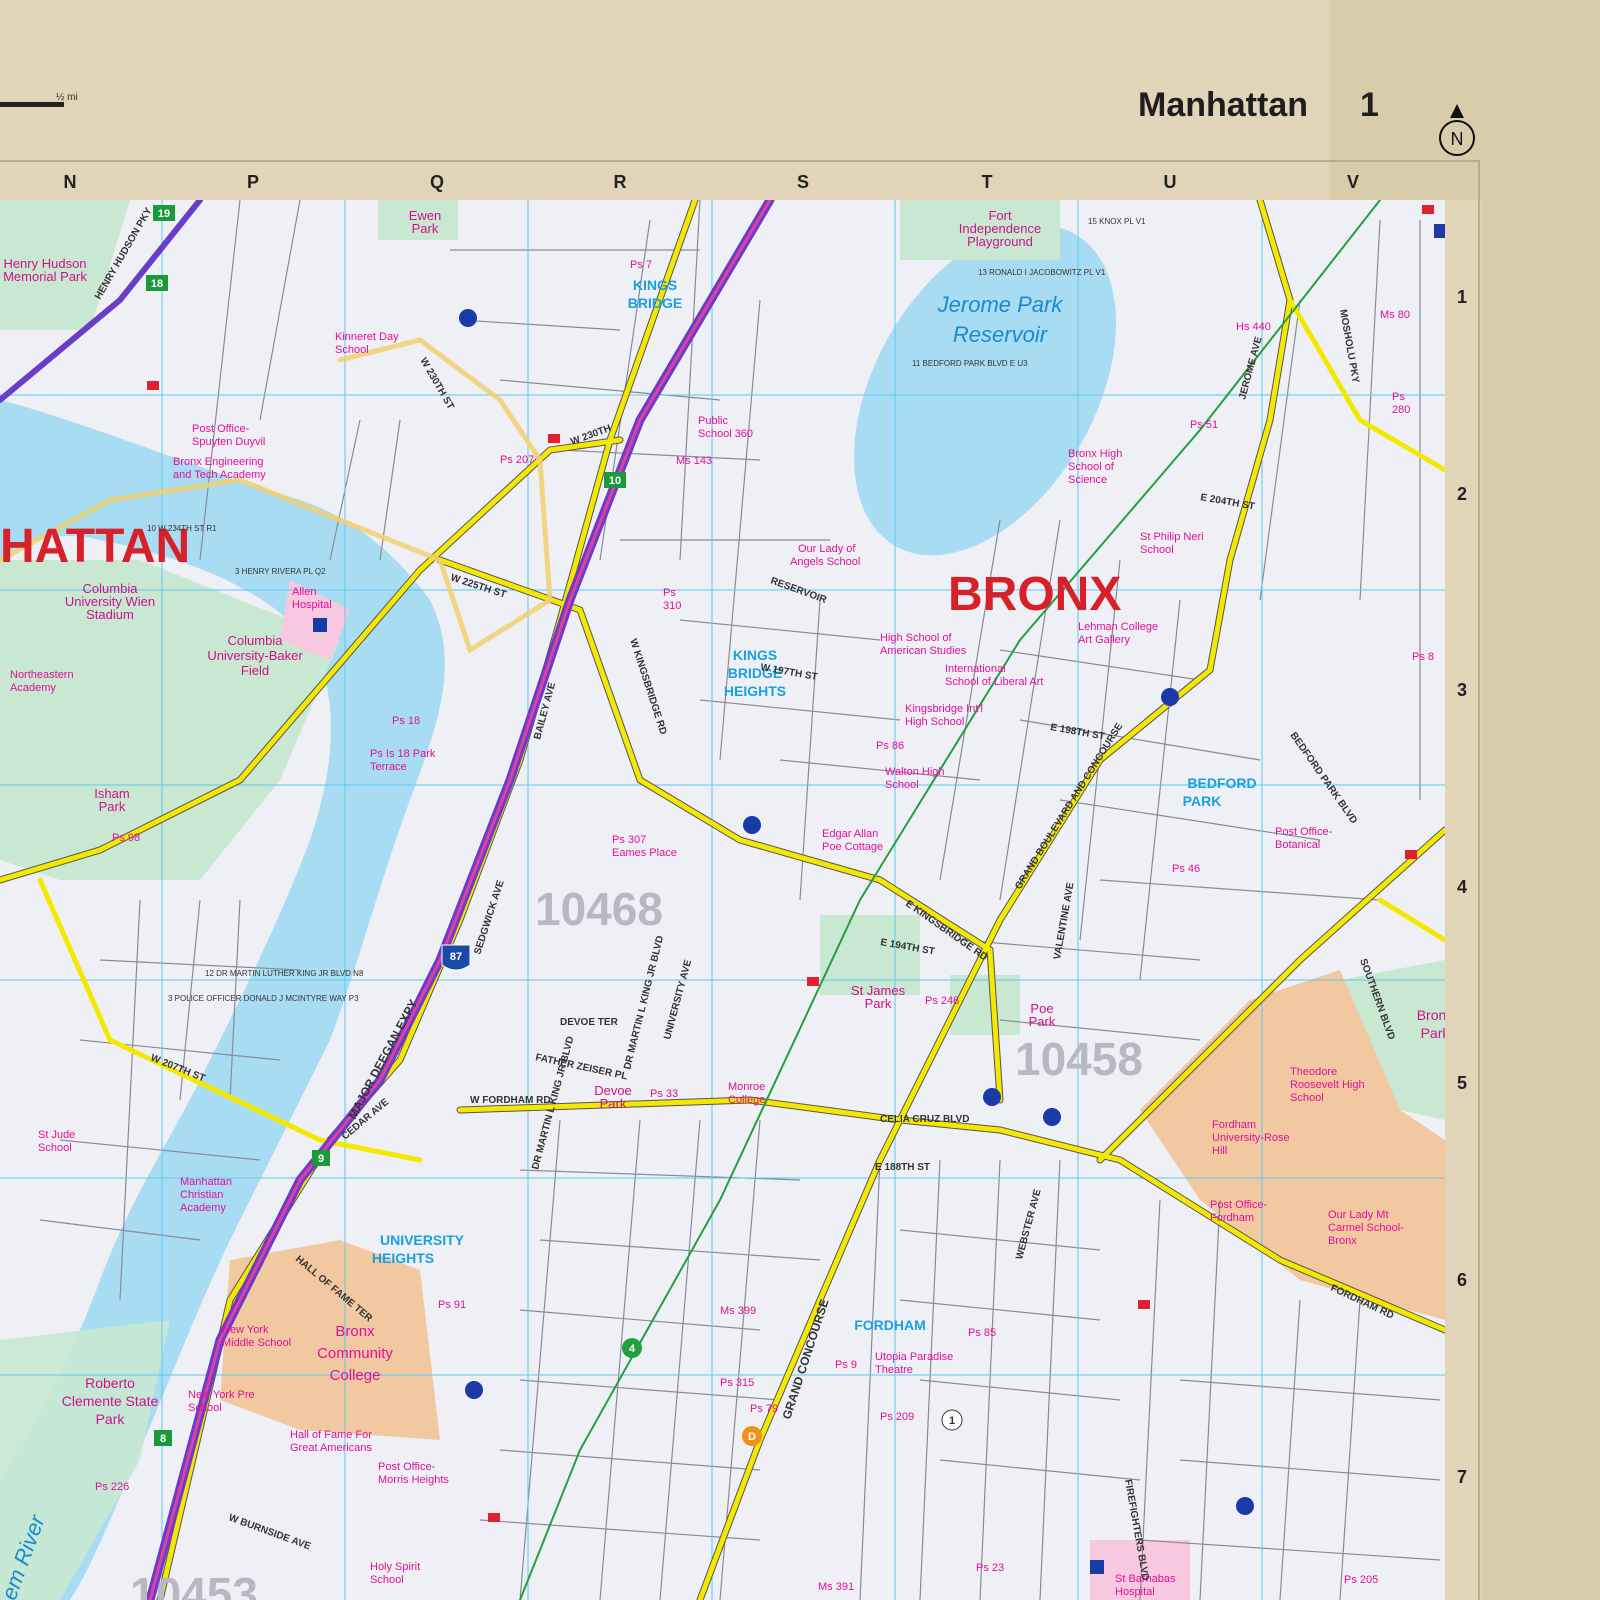 This screenshot has height=1600, width=1600. Describe the element at coordinates (1069, 806) in the screenshot. I see `street-label: GRAND BOULEVARD AND CONCOURSE` at that location.